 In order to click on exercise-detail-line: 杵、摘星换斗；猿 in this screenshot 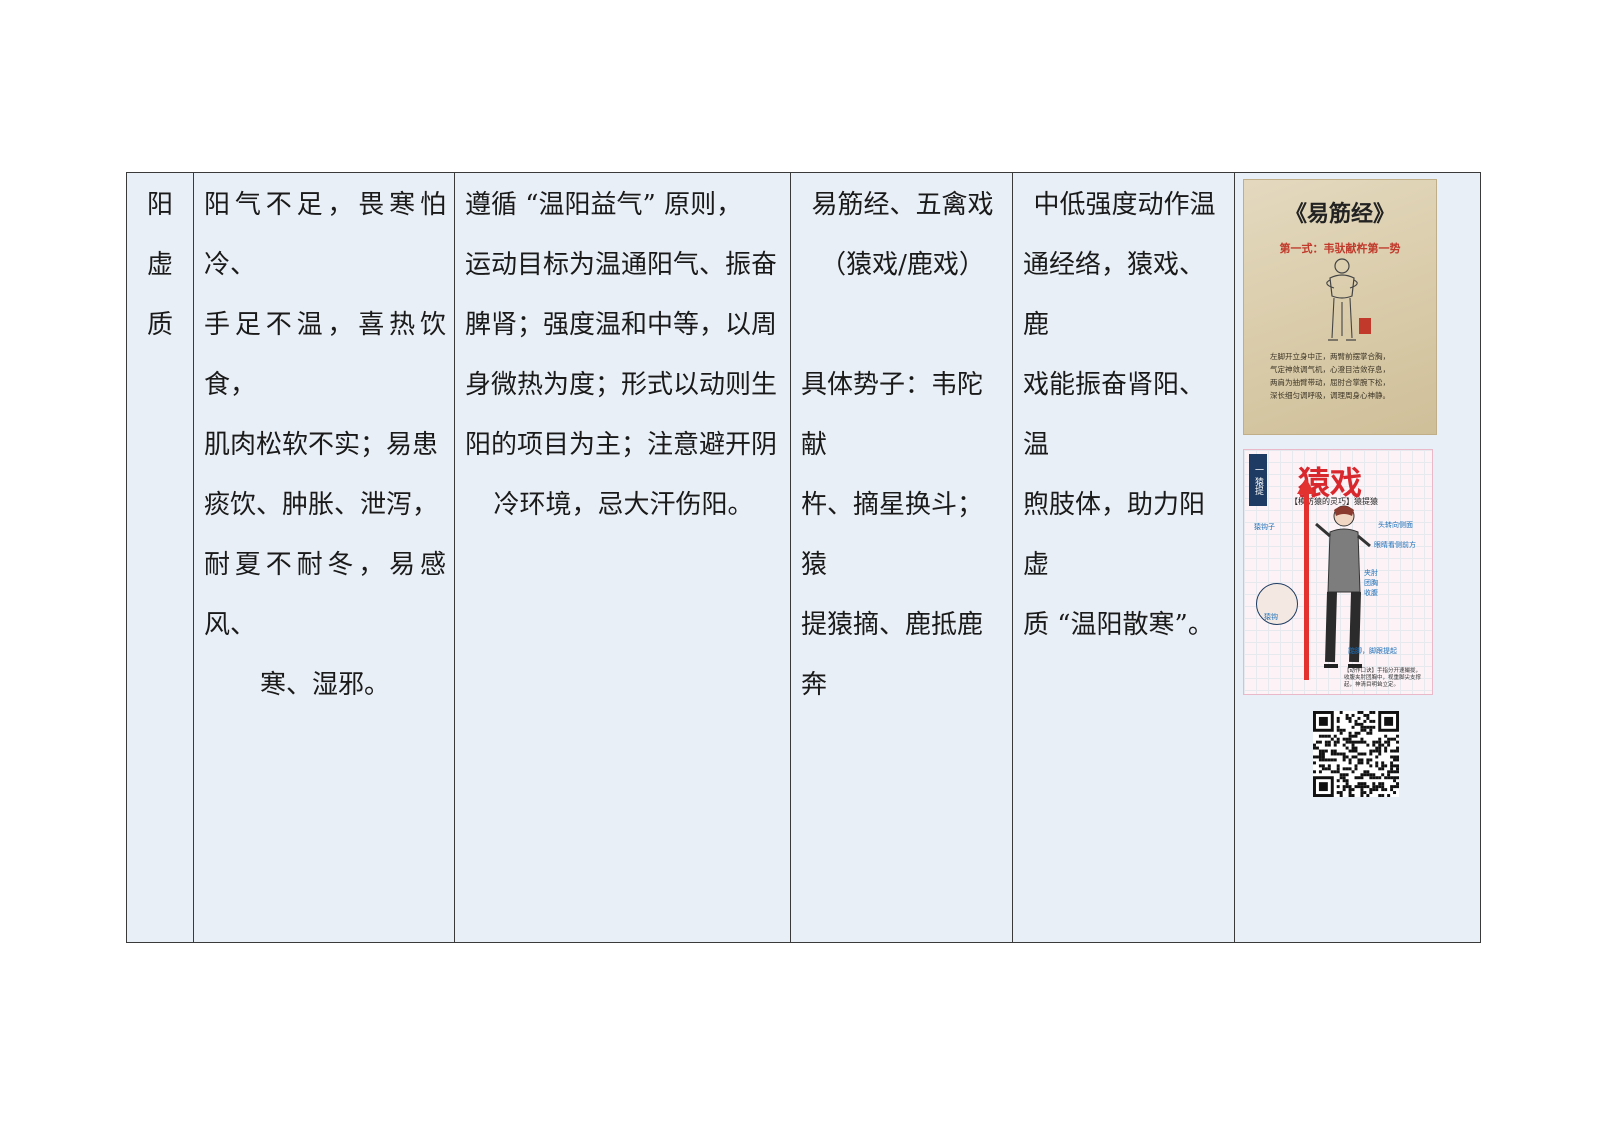, I will do `click(892, 535)`.